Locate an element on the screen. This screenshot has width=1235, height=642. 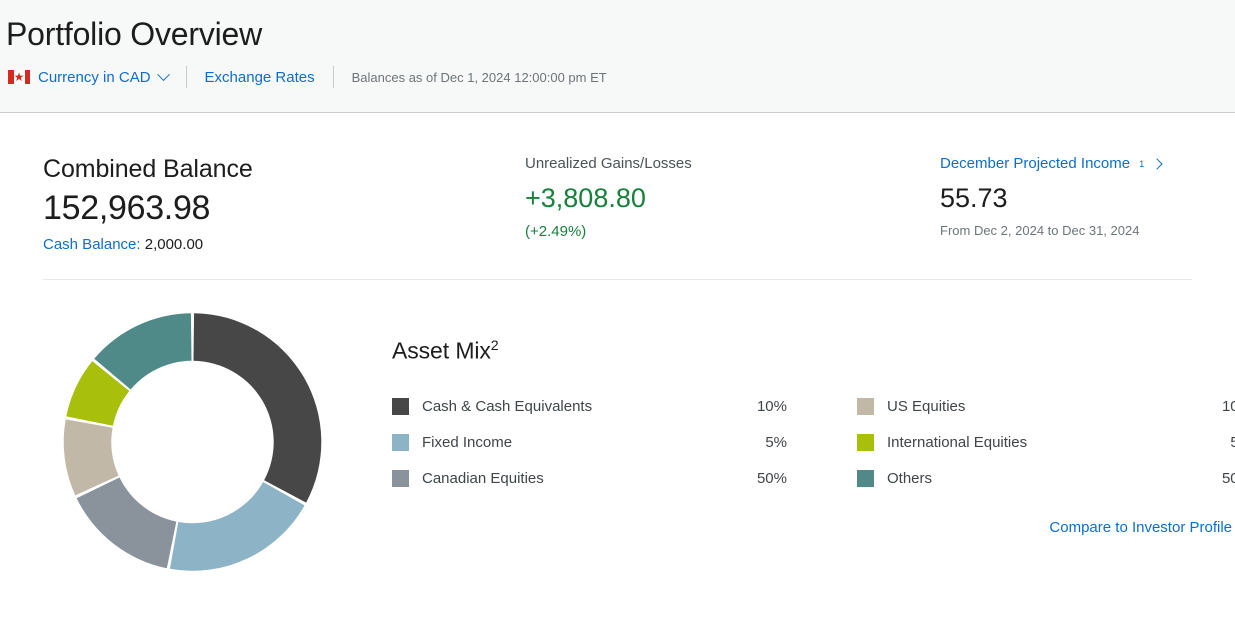
asset-mix-donut-chart is located at coordinates (195, 444).